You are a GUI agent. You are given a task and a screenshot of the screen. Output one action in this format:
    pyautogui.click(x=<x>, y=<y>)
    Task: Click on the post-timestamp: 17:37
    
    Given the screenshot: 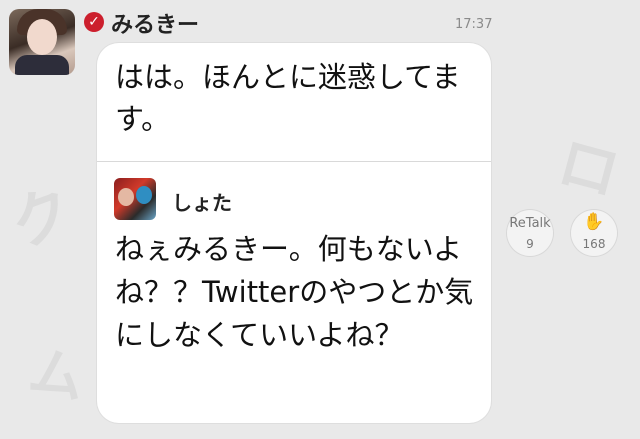 What is the action you would take?
    pyautogui.click(x=474, y=24)
    